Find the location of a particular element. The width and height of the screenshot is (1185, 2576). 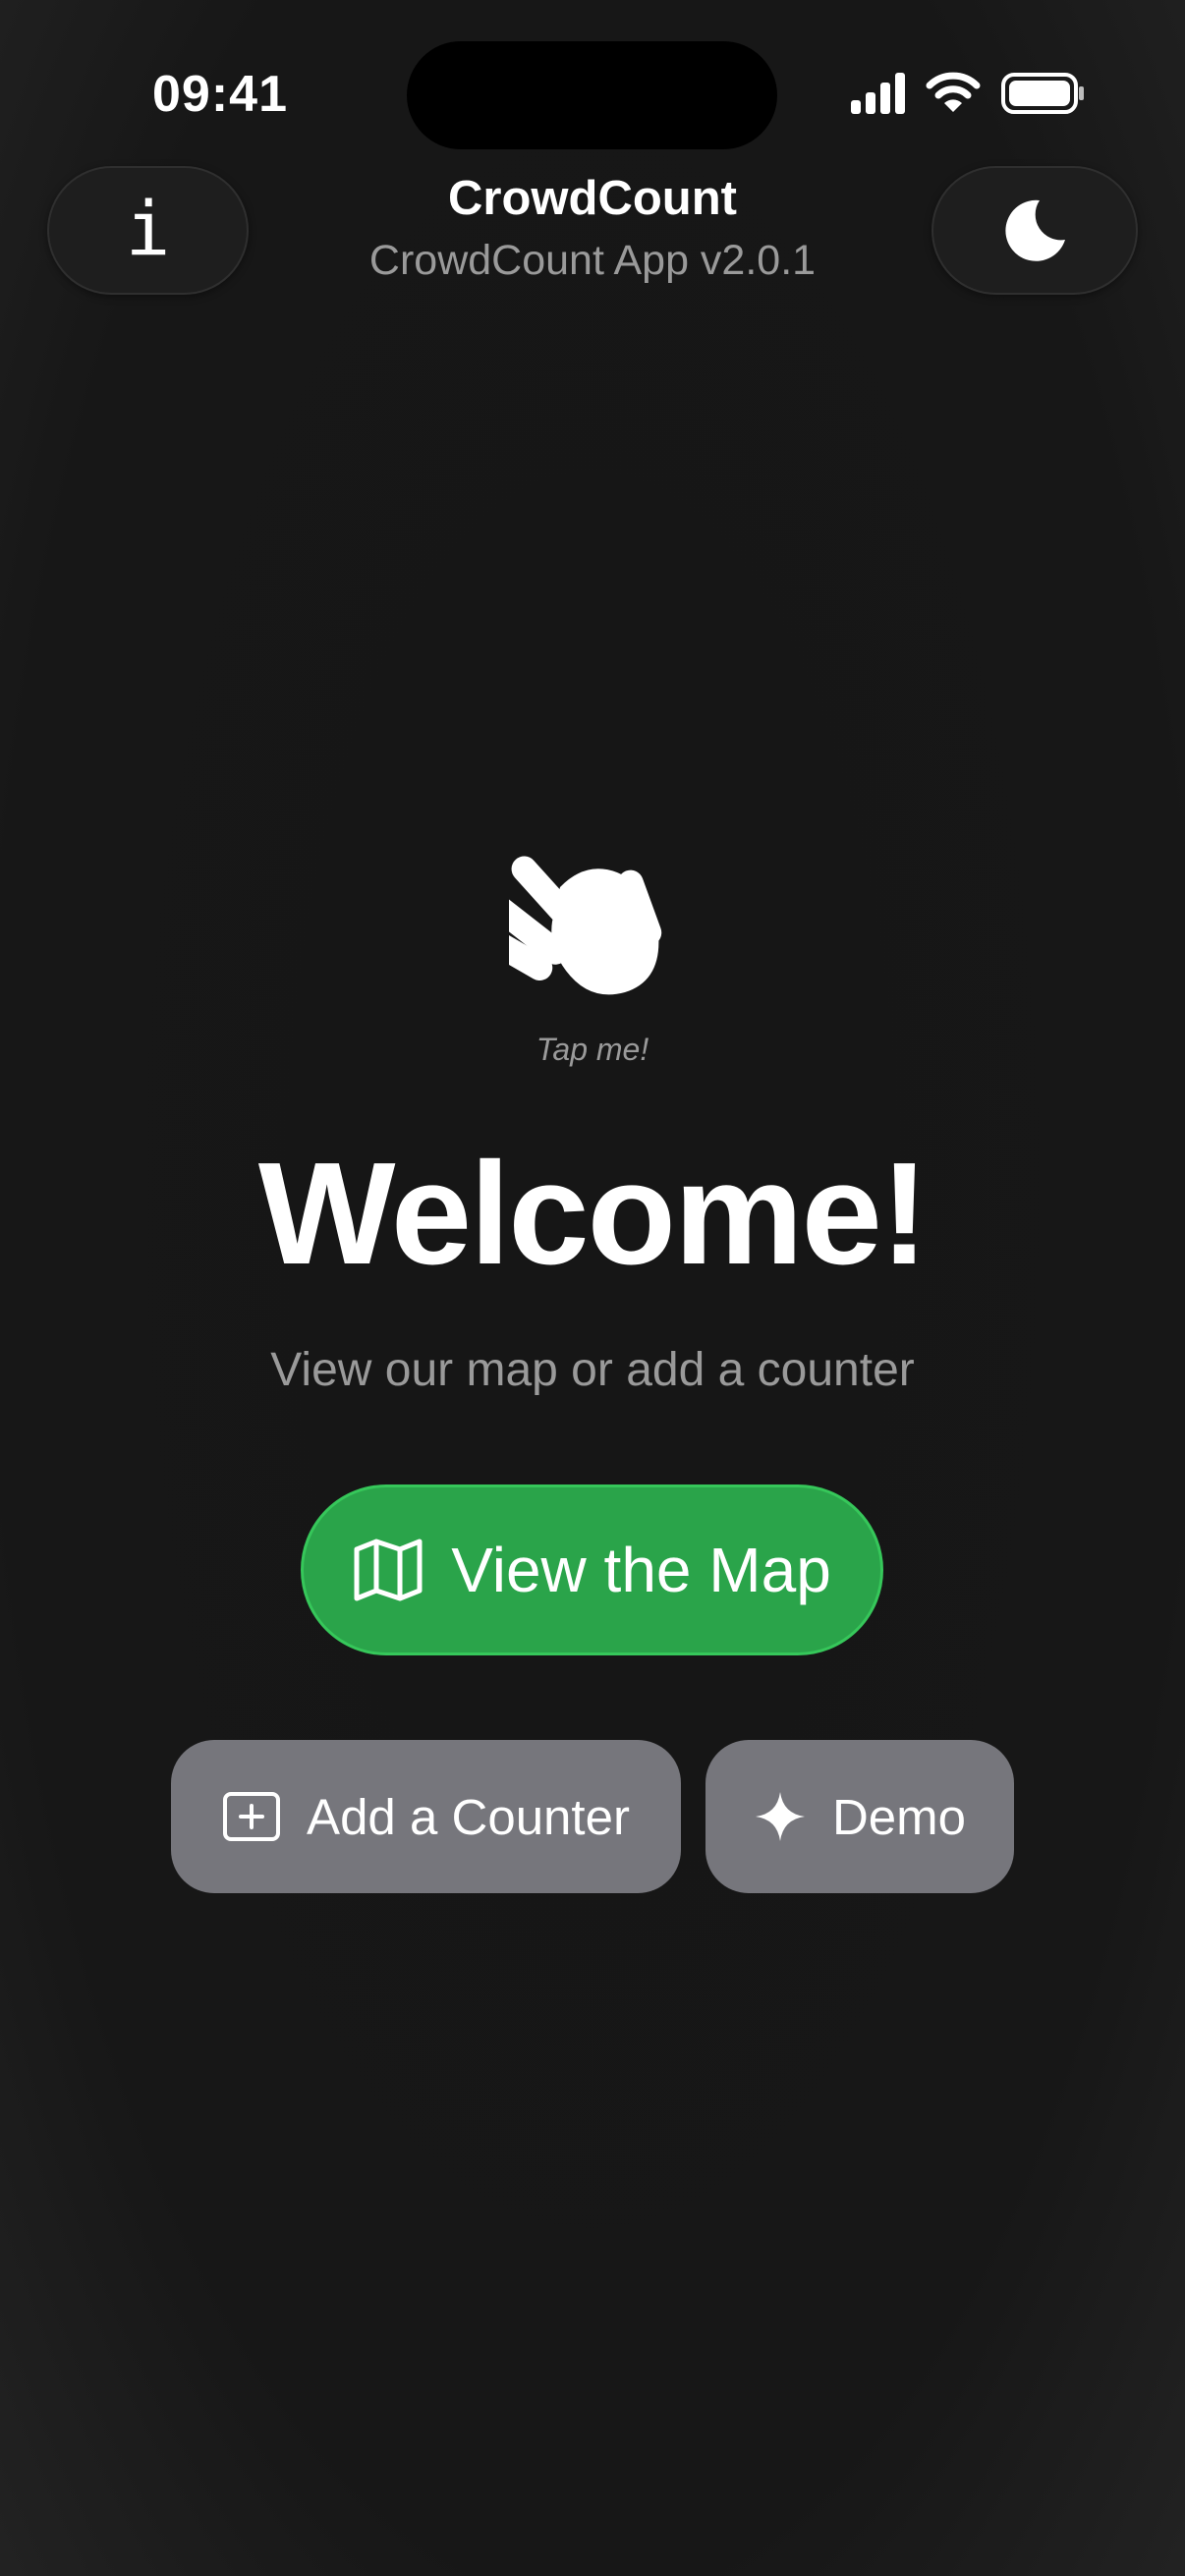

view-map-button: View the Map is located at coordinates (592, 1569).